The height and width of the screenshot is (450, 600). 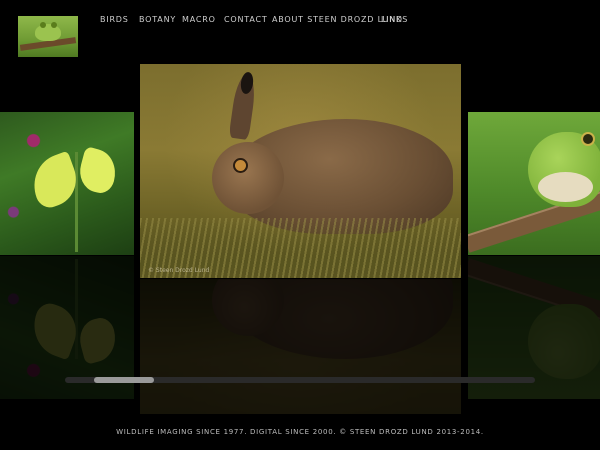 I want to click on photo-watermark: © Steen Drozd Lund, so click(x=179, y=270).